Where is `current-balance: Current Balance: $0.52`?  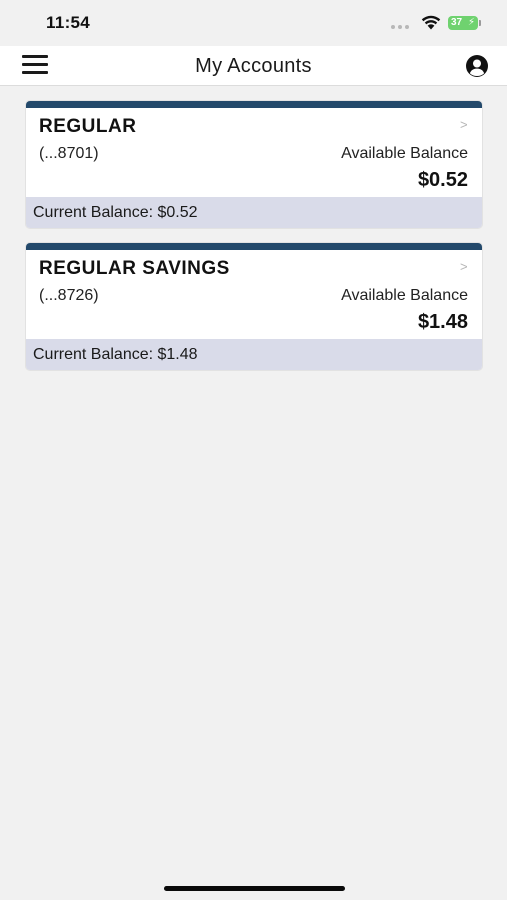
current-balance: Current Balance: $0.52 is located at coordinates (254, 212).